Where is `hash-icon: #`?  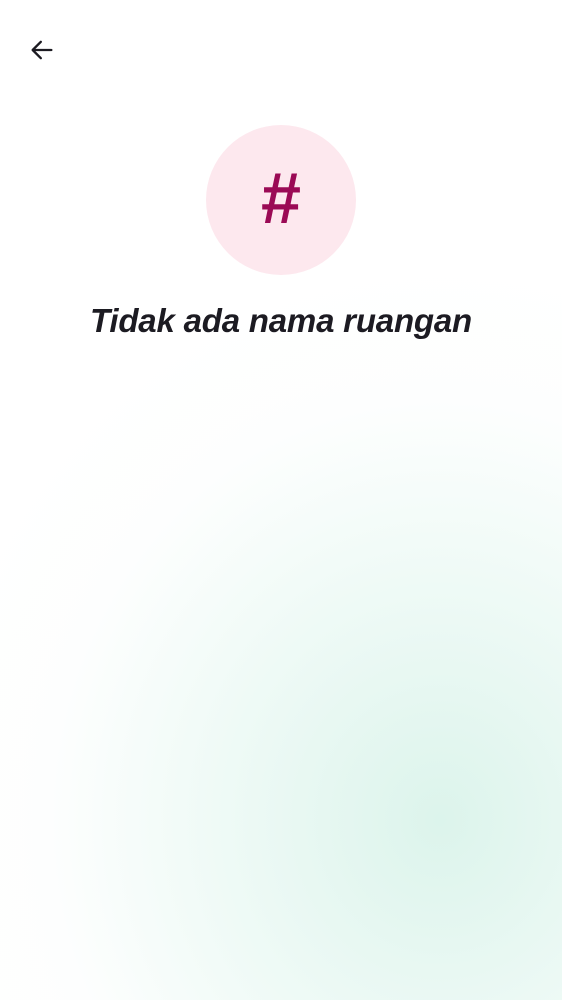 hash-icon: # is located at coordinates (281, 199).